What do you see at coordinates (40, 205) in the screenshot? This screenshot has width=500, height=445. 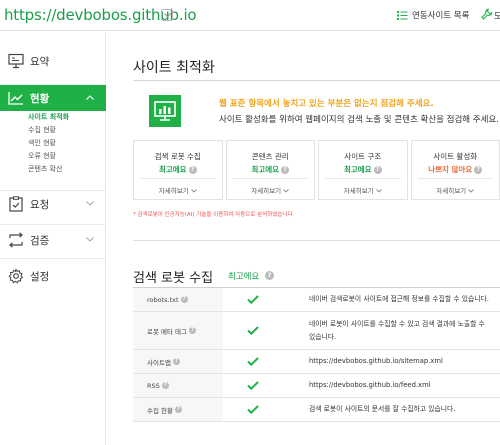 I see `sidebar-item-label: 요청` at bounding box center [40, 205].